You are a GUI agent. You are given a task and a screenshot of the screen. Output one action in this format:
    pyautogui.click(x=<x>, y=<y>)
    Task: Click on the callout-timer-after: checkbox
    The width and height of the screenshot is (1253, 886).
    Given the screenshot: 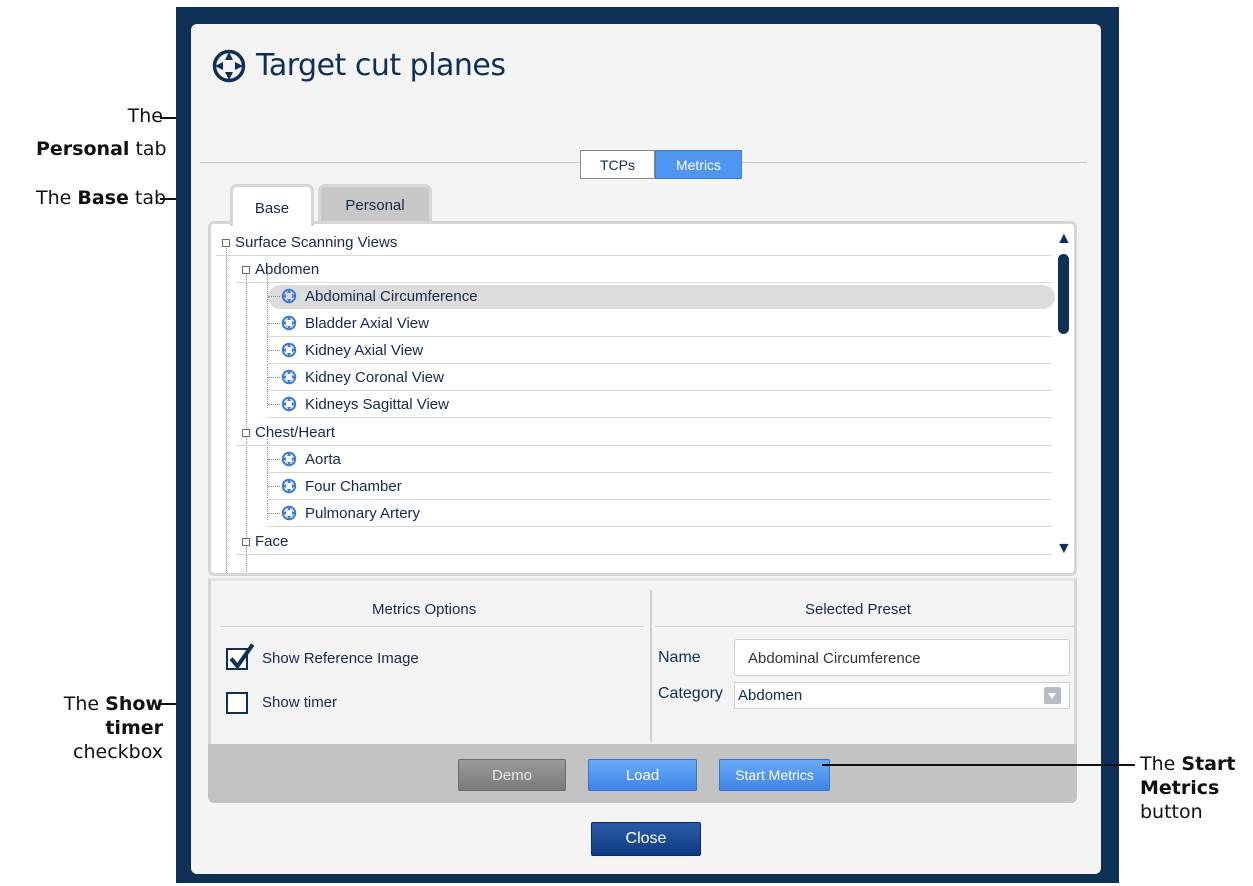 What is the action you would take?
    pyautogui.click(x=118, y=752)
    